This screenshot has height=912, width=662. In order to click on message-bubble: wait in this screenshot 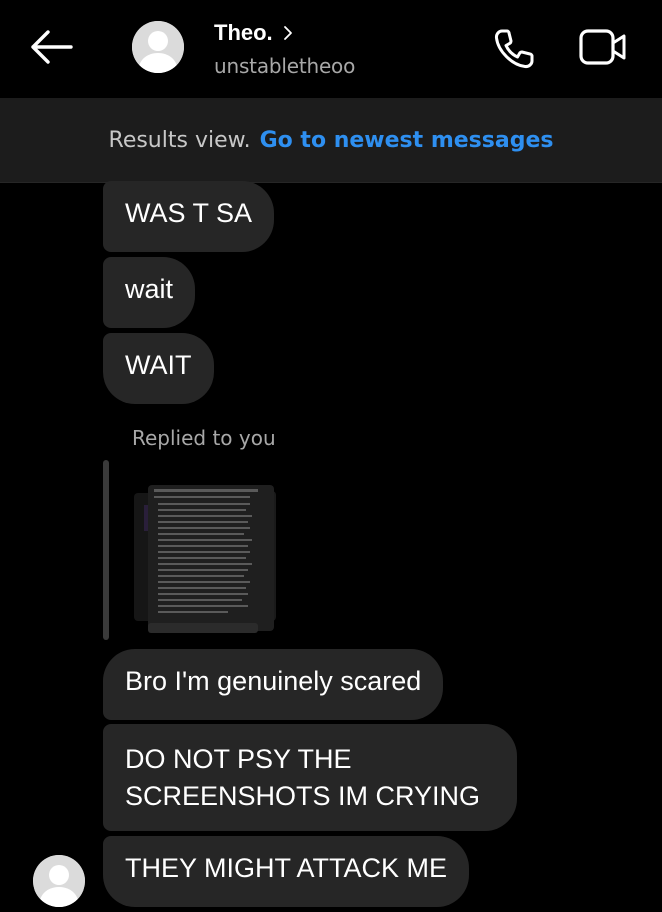, I will do `click(149, 292)`.